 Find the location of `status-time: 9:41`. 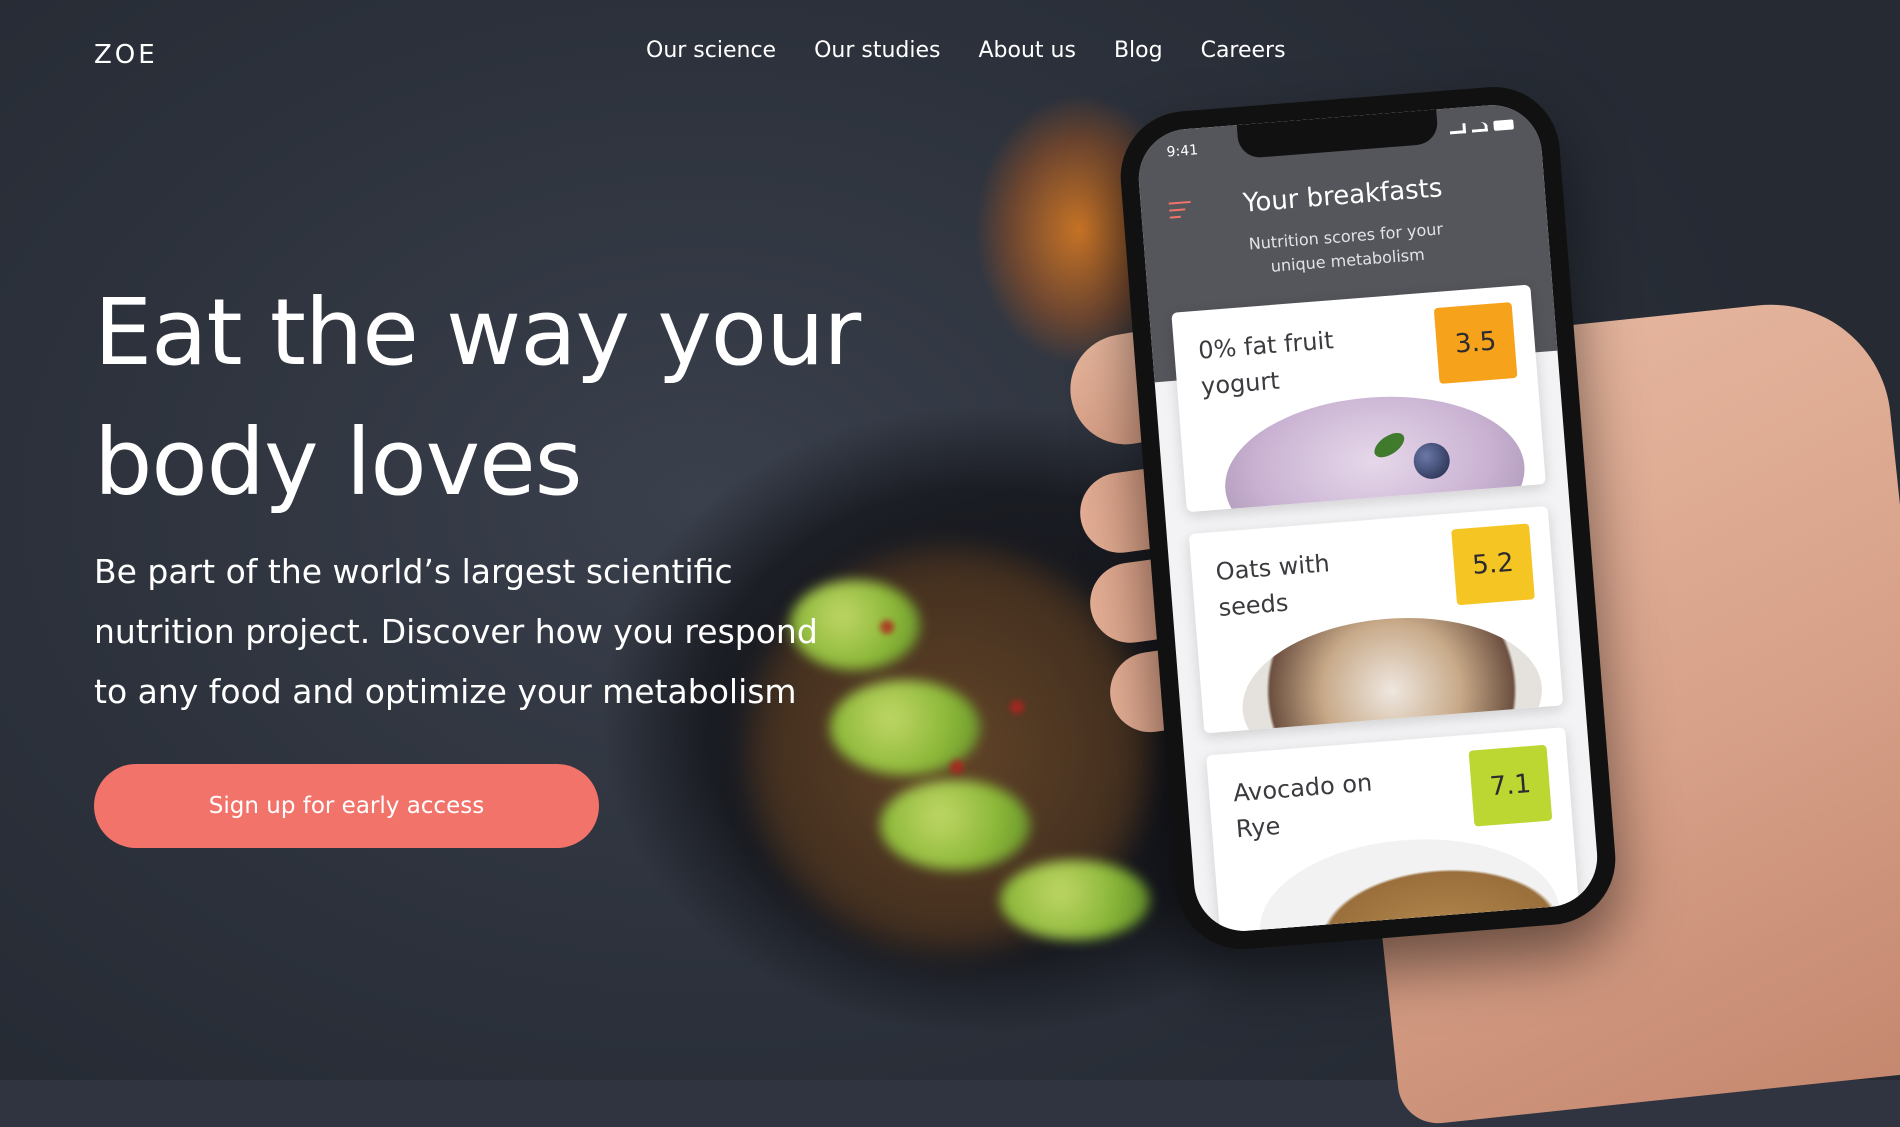

status-time: 9:41 is located at coordinates (1182, 151).